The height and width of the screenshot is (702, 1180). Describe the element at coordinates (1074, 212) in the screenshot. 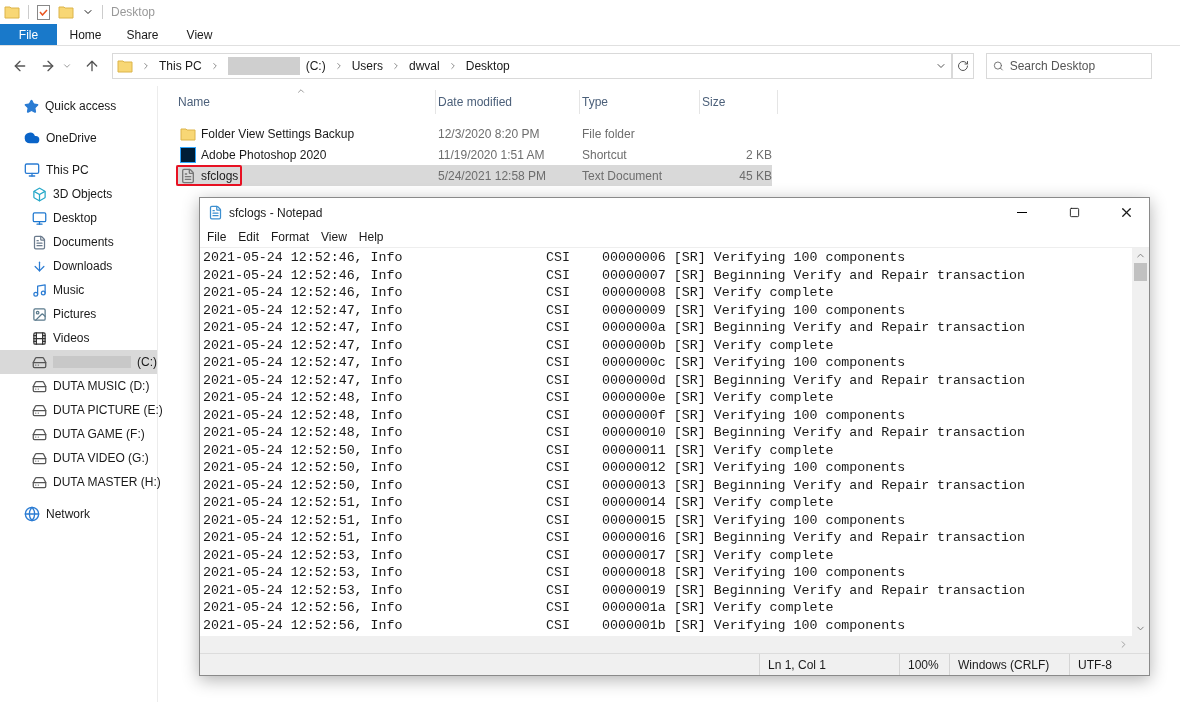

I see `maximize-icon` at that location.